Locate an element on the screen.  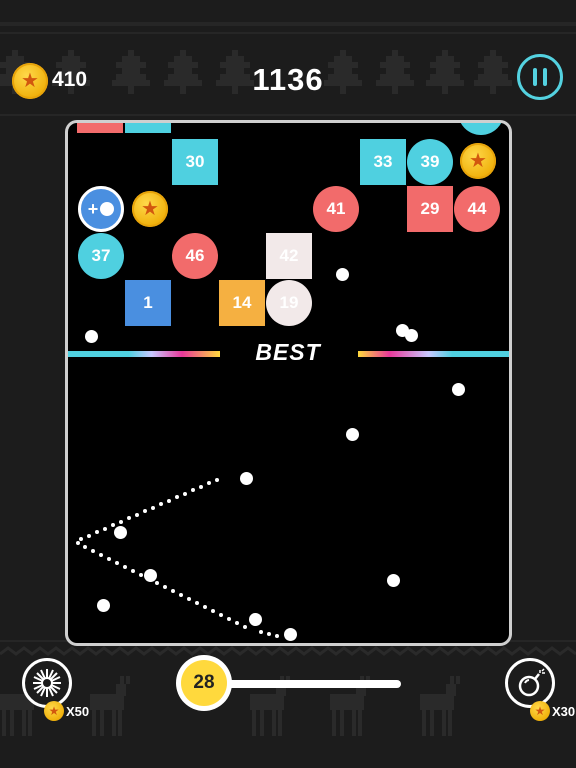
bomb-icon is located at coordinates (531, 682).